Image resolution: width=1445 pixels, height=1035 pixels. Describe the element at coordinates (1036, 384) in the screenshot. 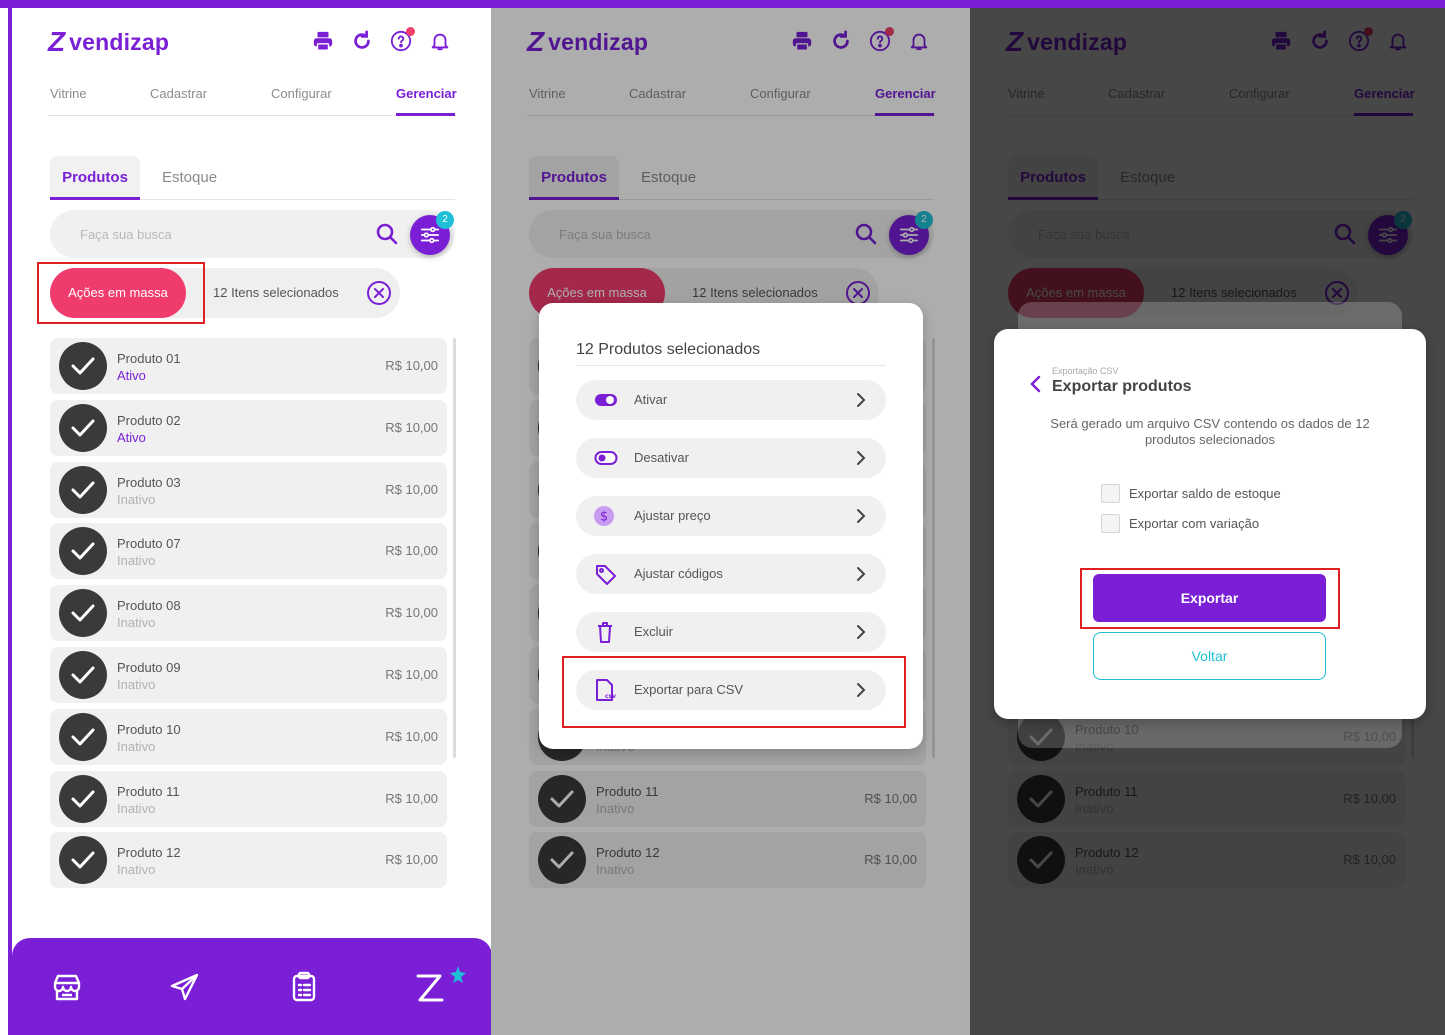

I see `back-chevron-icon` at that location.